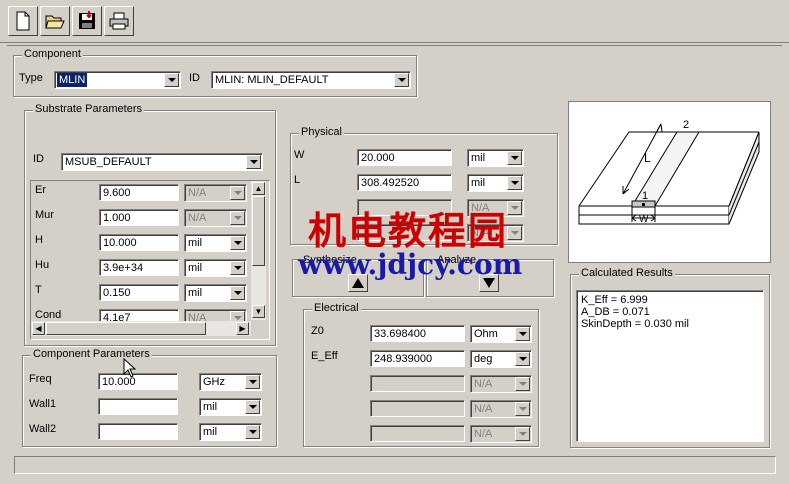 The height and width of the screenshot is (484, 789). Describe the element at coordinates (417, 333) in the screenshot. I see `electrical-value: 33.698400` at that location.